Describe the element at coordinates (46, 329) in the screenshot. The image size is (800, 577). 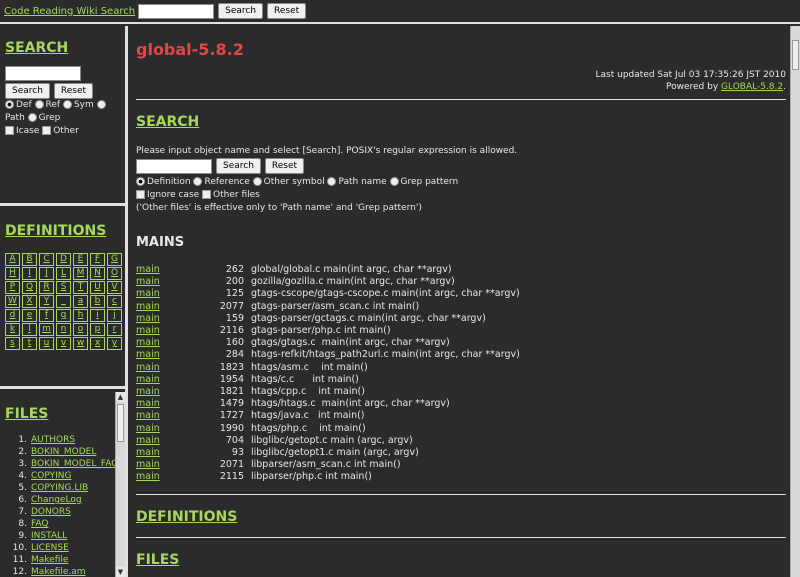
I see `definition-letter-link: m` at that location.